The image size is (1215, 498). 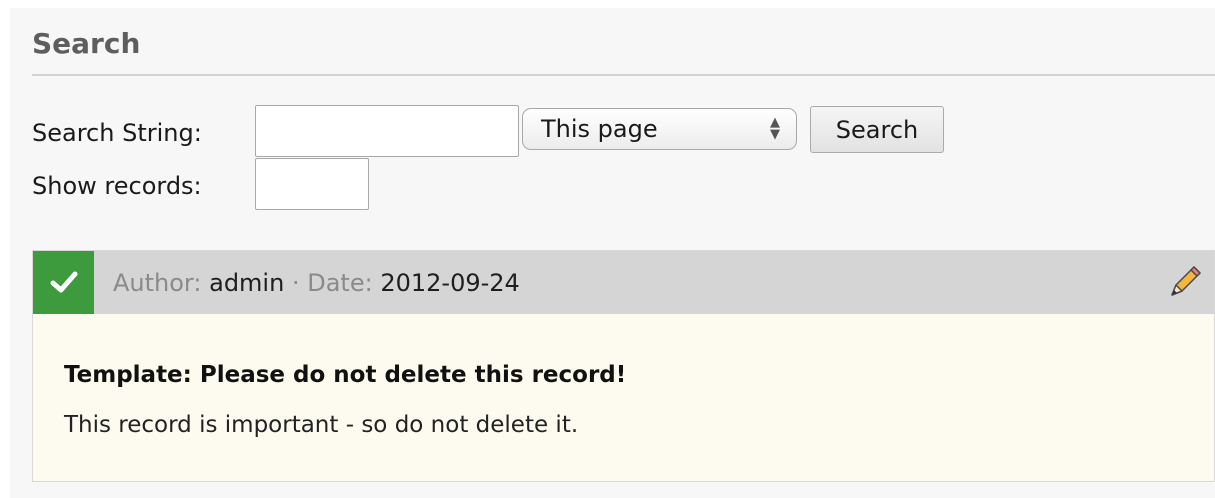 What do you see at coordinates (157, 283) in the screenshot?
I see `author-label: Author:` at bounding box center [157, 283].